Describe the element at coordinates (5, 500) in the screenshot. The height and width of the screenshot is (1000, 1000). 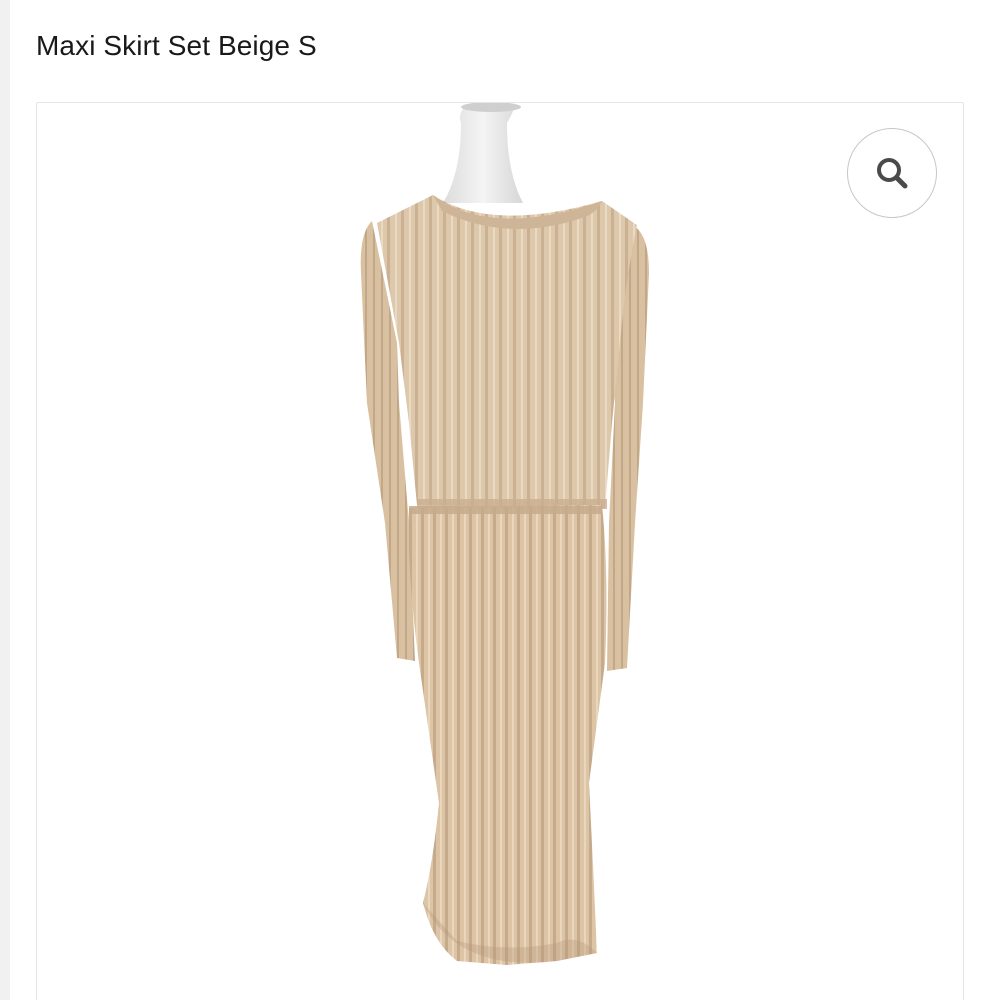
I see `left-edge-strip` at that location.